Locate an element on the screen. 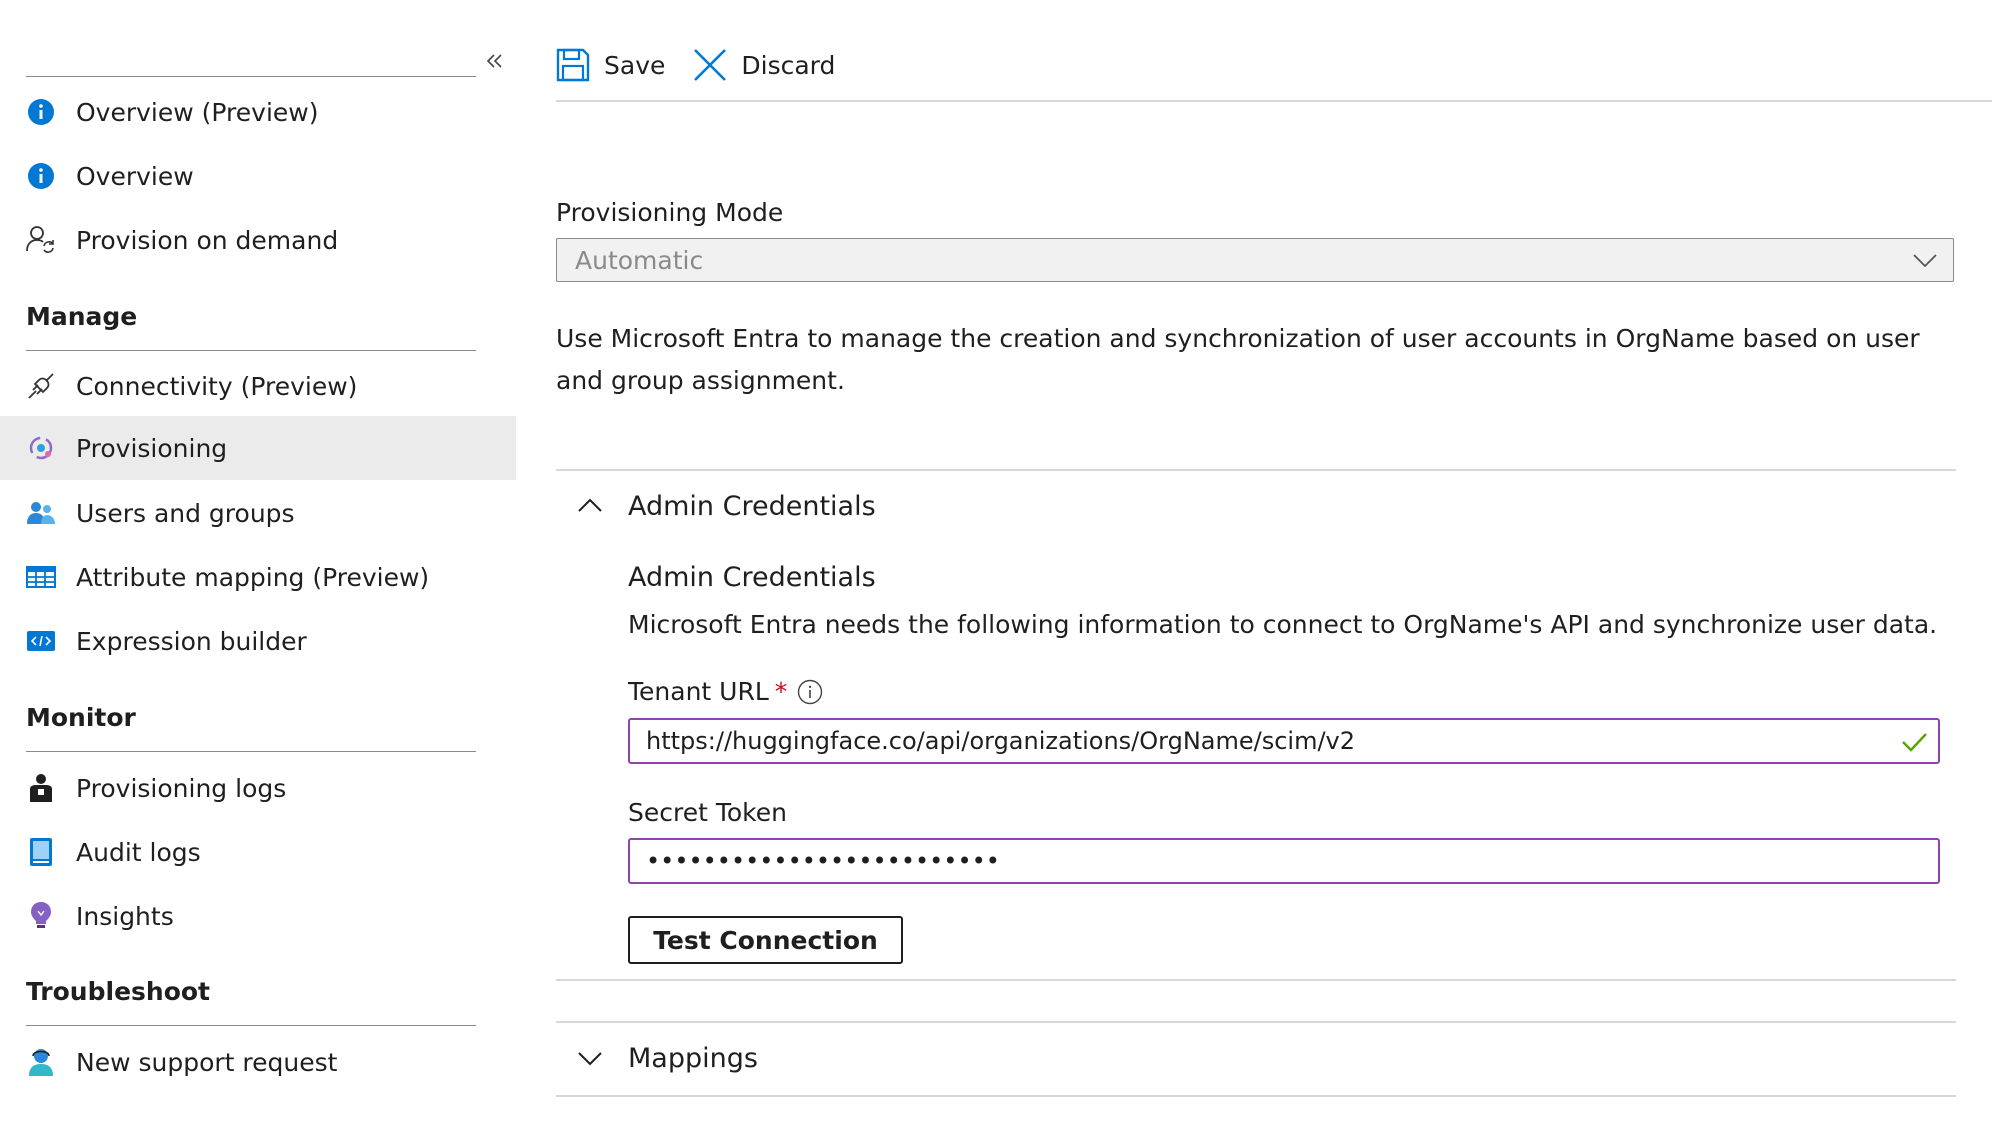 This screenshot has height=1126, width=1992. sidebar-item-audit-logs: Audit logs is located at coordinates (258, 852).